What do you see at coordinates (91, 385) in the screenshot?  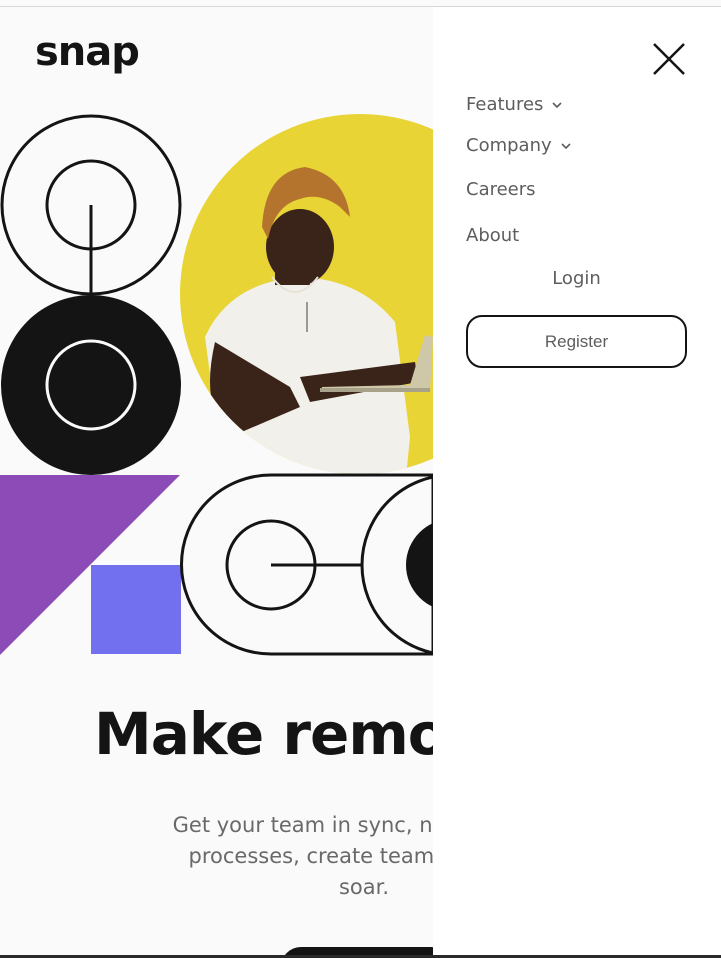 I see `black-circle` at bounding box center [91, 385].